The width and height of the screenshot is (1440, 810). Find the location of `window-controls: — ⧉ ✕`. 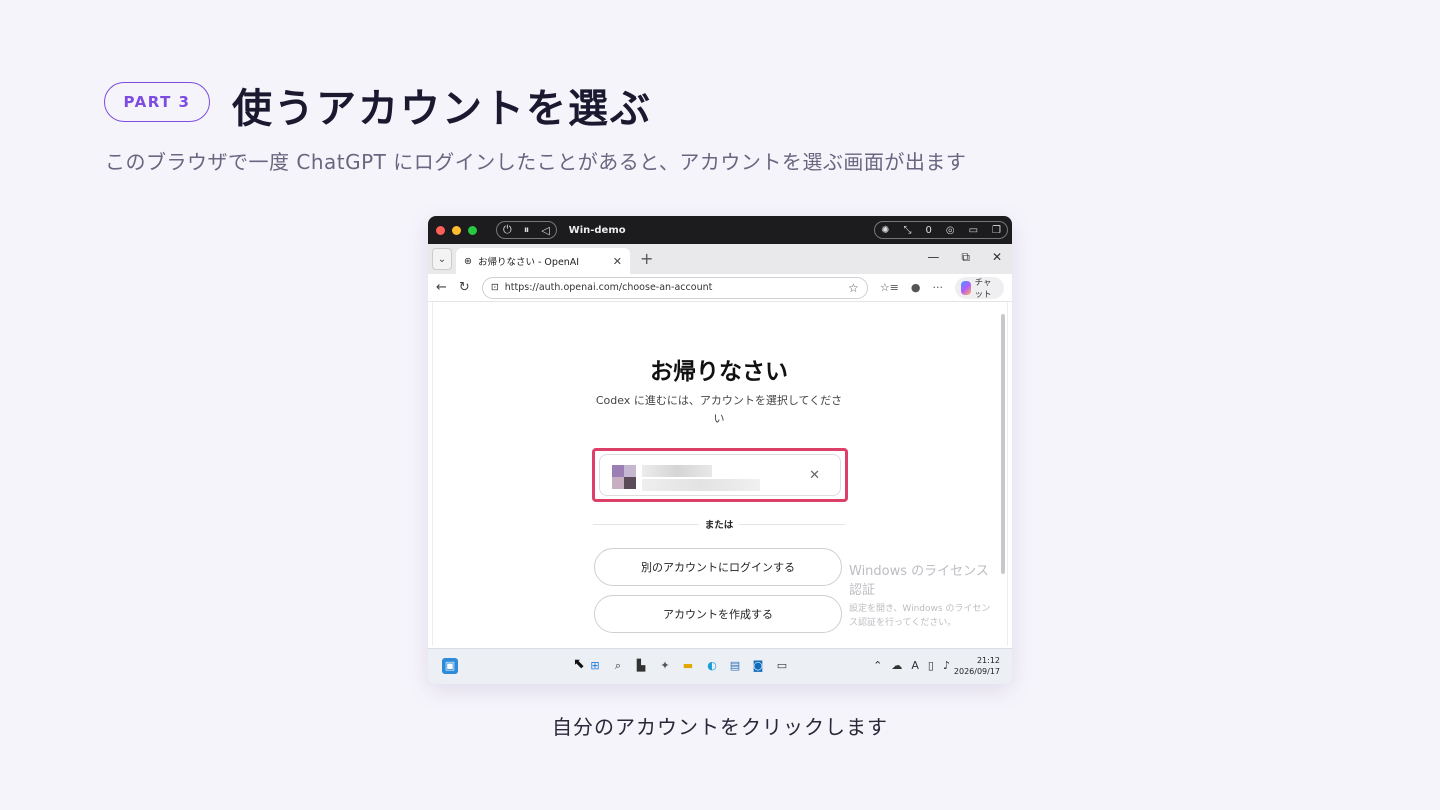

window-controls: — ⧉ ✕ is located at coordinates (964, 257).